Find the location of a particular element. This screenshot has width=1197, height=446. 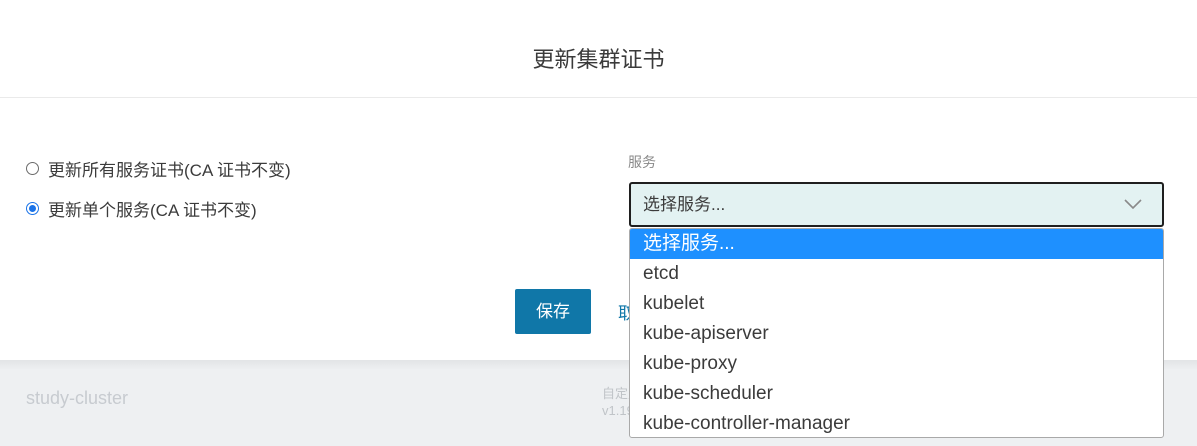

dropdown-option: etcd is located at coordinates (896, 274).